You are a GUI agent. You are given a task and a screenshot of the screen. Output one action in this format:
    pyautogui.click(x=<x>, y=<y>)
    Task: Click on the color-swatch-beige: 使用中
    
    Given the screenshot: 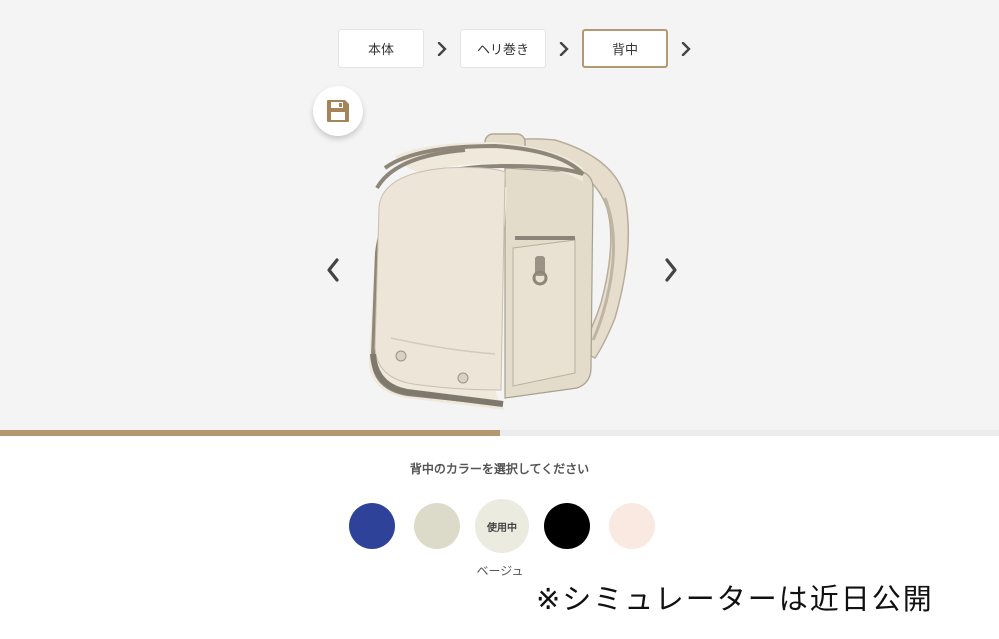 What is the action you would take?
    pyautogui.click(x=502, y=526)
    